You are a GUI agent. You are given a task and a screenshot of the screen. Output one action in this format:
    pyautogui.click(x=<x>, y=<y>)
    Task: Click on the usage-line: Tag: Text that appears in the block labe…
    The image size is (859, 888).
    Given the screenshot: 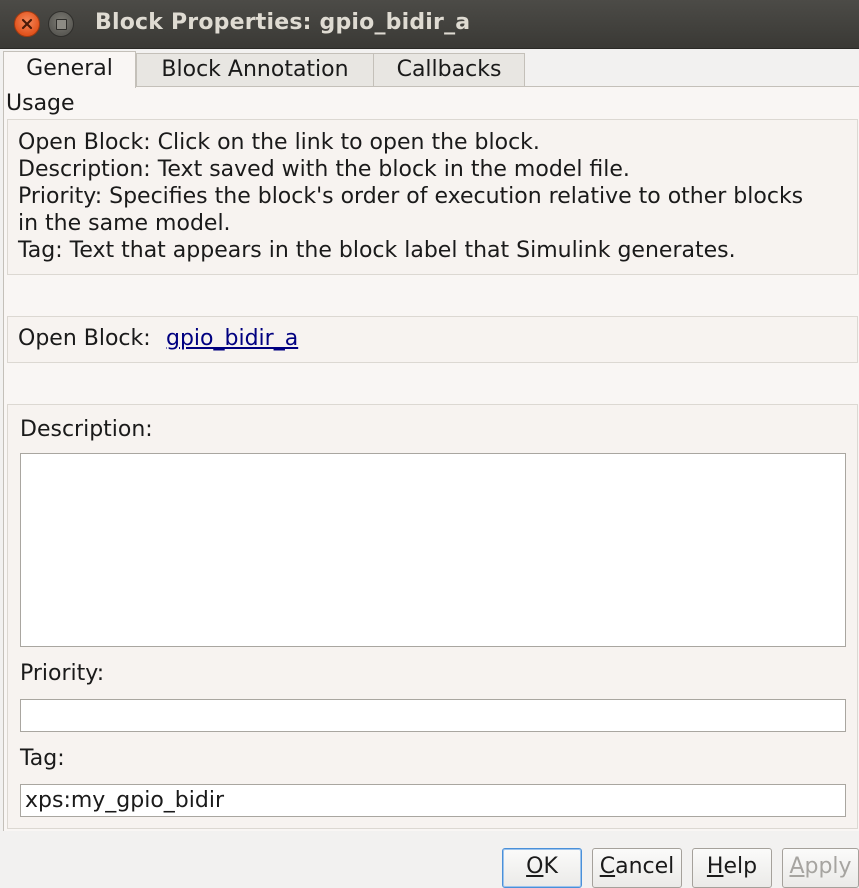 What is the action you would take?
    pyautogui.click(x=377, y=250)
    